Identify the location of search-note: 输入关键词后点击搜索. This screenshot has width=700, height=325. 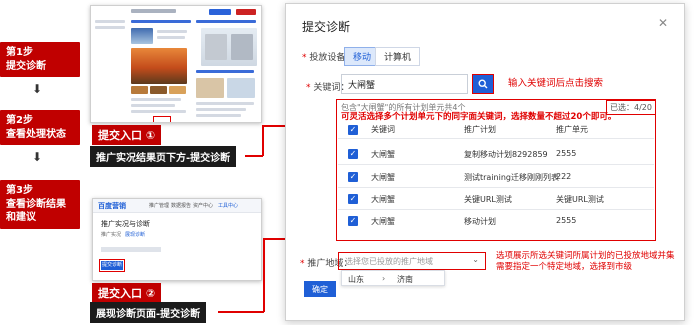
(556, 83).